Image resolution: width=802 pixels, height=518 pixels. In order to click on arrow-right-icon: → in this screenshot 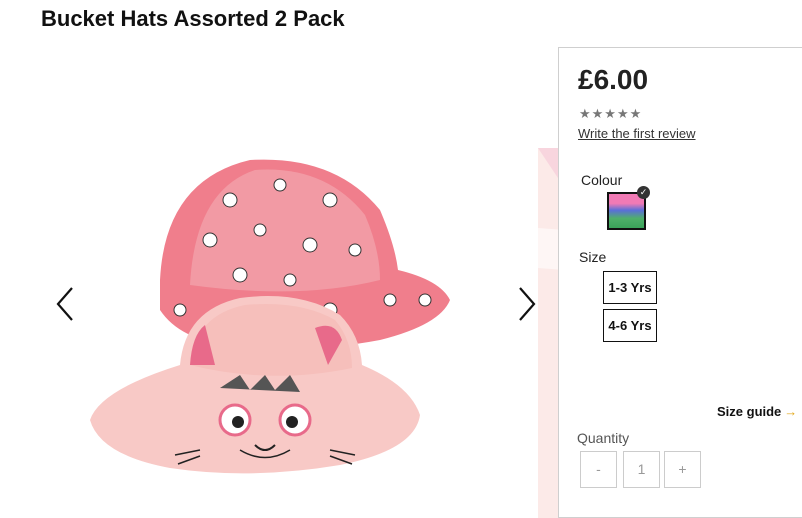, I will do `click(791, 411)`.